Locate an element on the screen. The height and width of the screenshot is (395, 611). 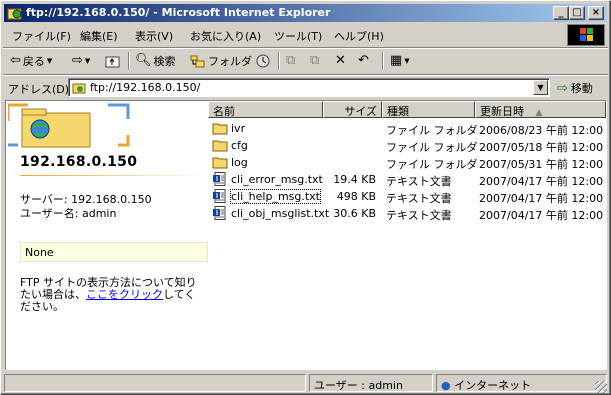
go-label: 移動 is located at coordinates (581, 88).